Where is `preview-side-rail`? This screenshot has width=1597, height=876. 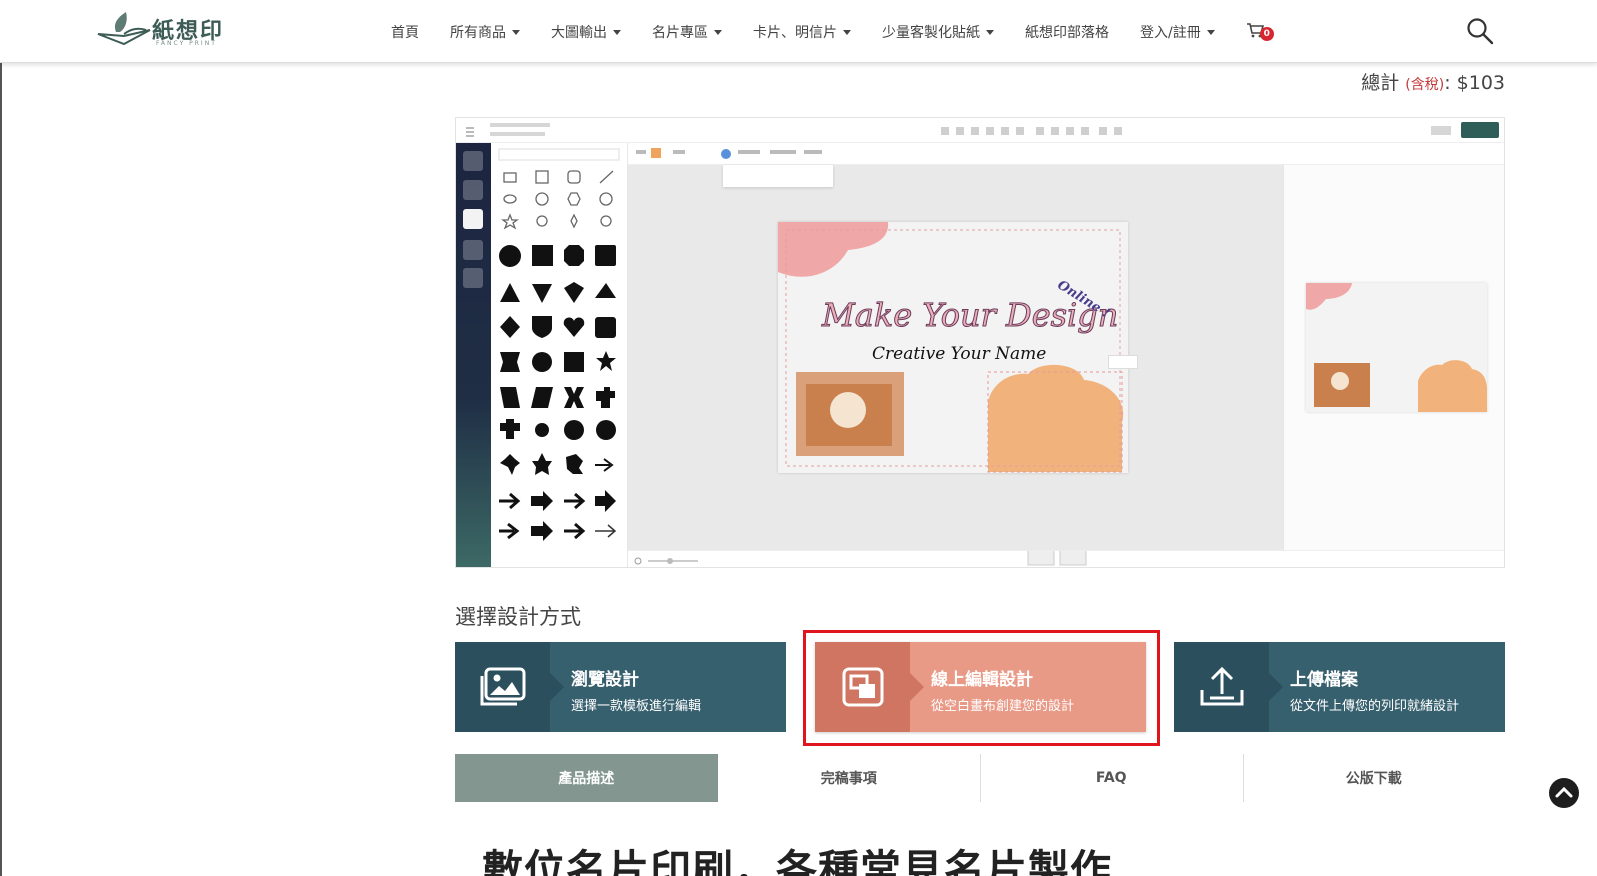 preview-side-rail is located at coordinates (473, 355).